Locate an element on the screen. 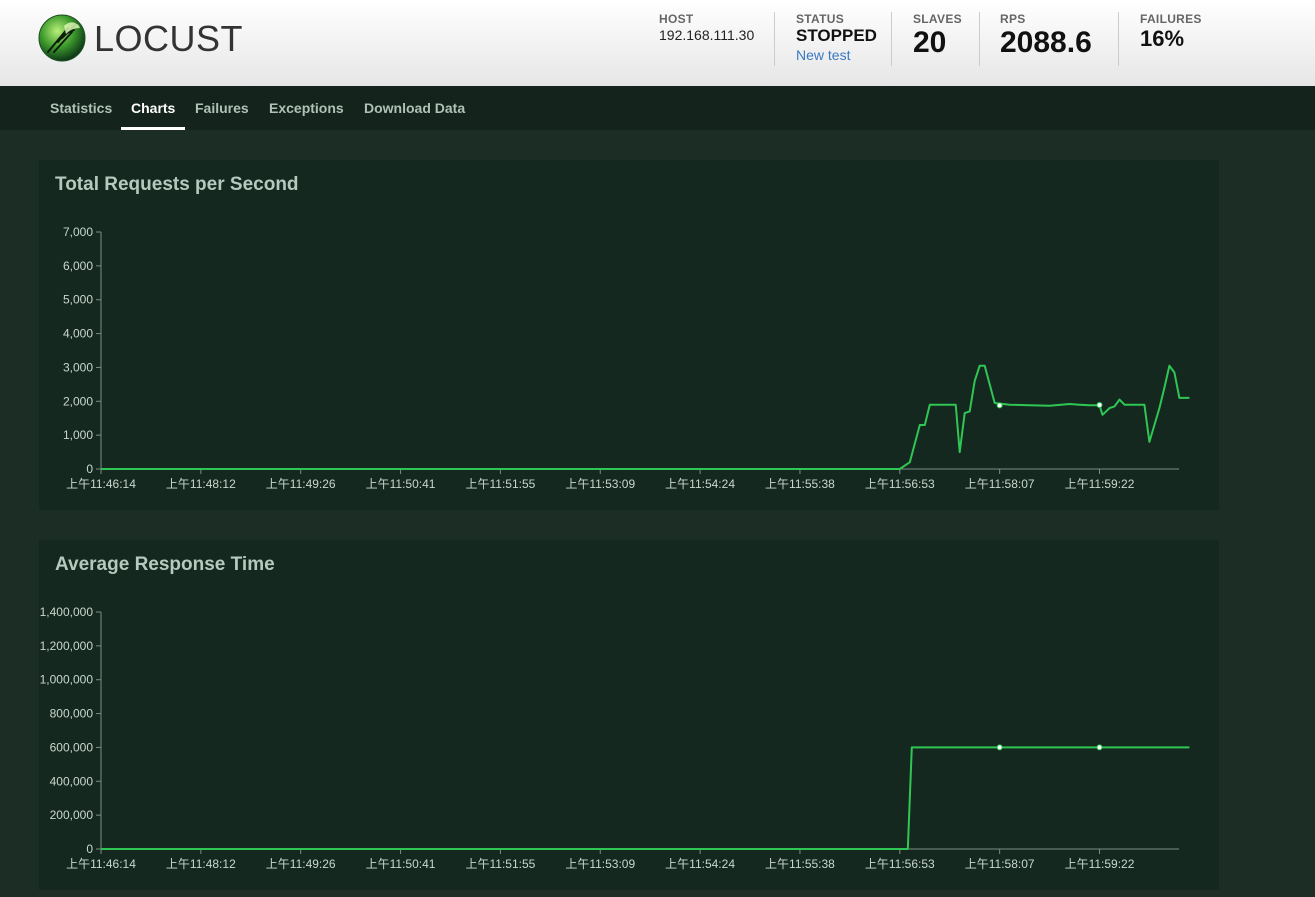 This screenshot has width=1315, height=897. host-stat: HOST 192.168.111.30 is located at coordinates (706, 27).